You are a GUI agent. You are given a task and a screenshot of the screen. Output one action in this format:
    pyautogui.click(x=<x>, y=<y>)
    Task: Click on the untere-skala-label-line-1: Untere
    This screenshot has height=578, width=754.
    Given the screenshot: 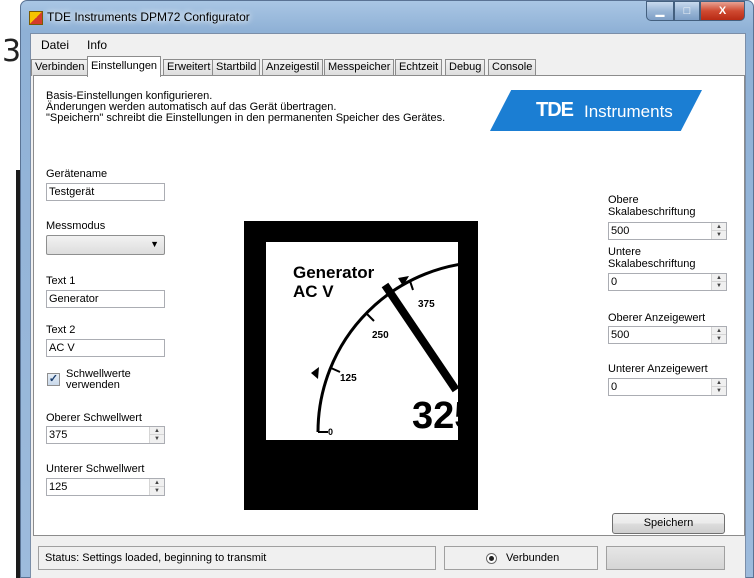 What is the action you would take?
    pyautogui.click(x=625, y=252)
    